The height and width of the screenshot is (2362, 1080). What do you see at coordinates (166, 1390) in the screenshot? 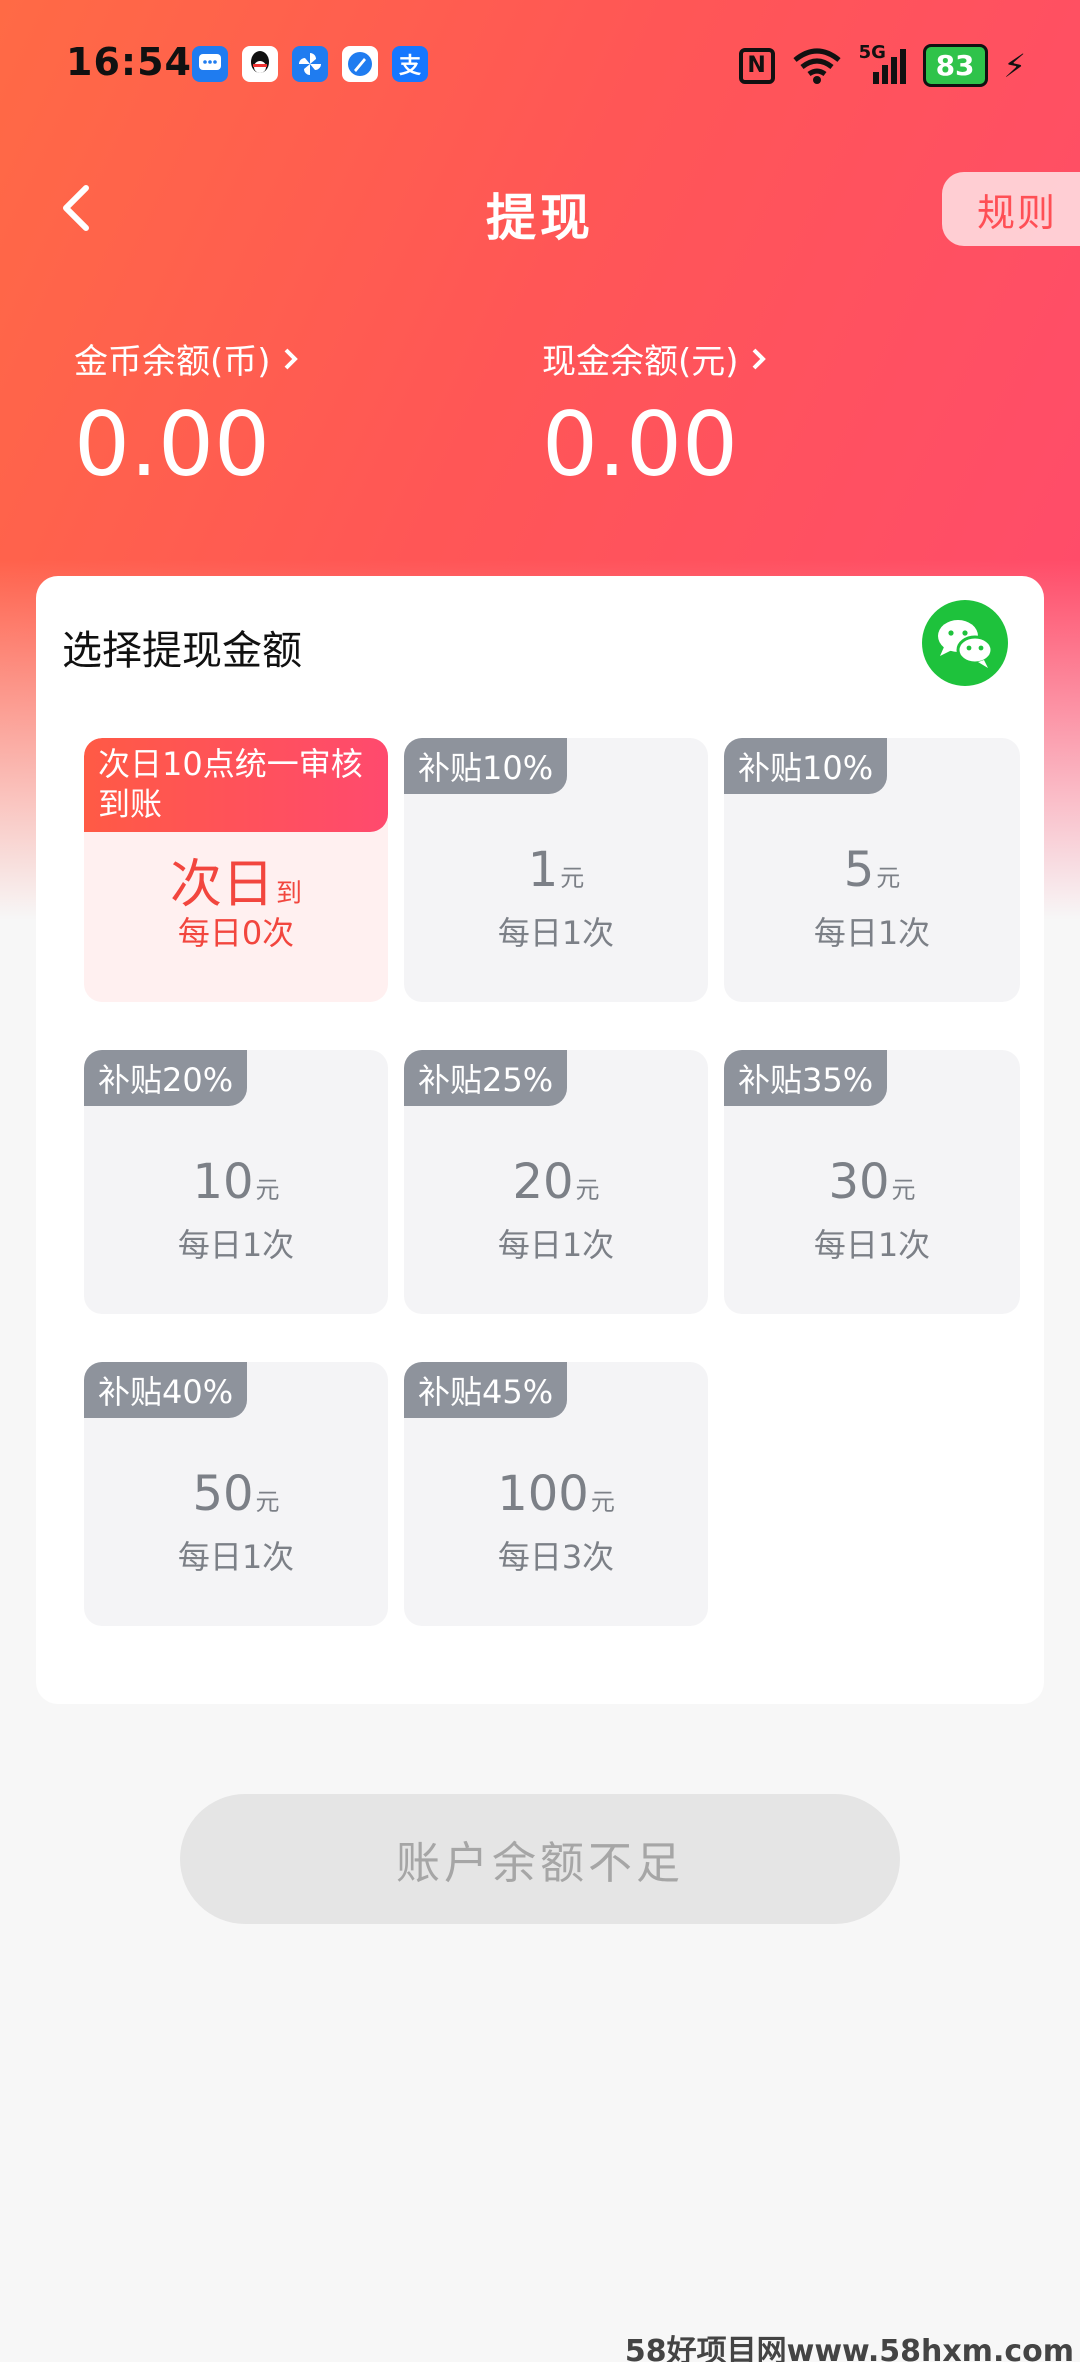
I see `option-tag: 补贴40%` at bounding box center [166, 1390].